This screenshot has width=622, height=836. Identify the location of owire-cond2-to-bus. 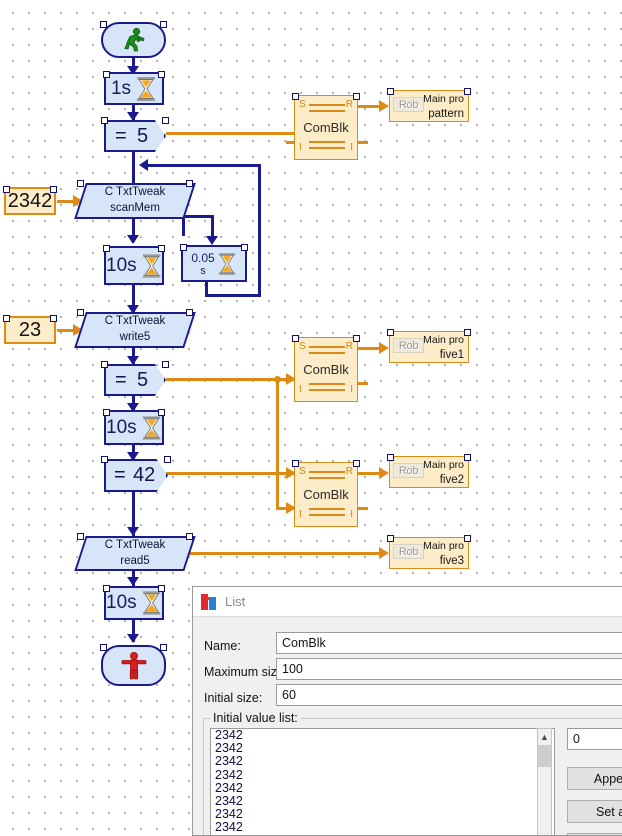
(223, 379).